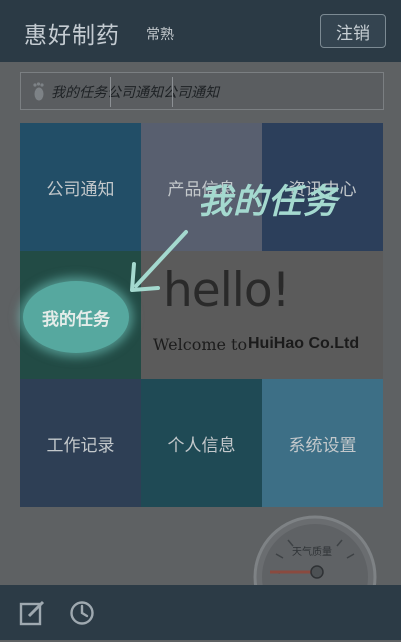  Describe the element at coordinates (80, 189) in the screenshot. I see `tile-label: 公司通知` at that location.